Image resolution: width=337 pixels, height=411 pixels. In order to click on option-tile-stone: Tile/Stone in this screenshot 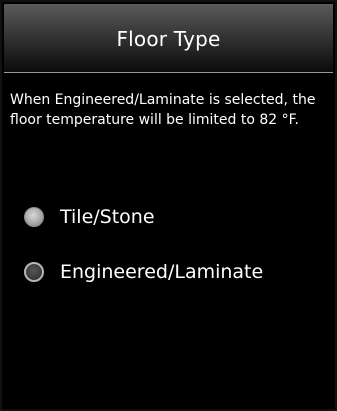, I will do `click(89, 217)`.